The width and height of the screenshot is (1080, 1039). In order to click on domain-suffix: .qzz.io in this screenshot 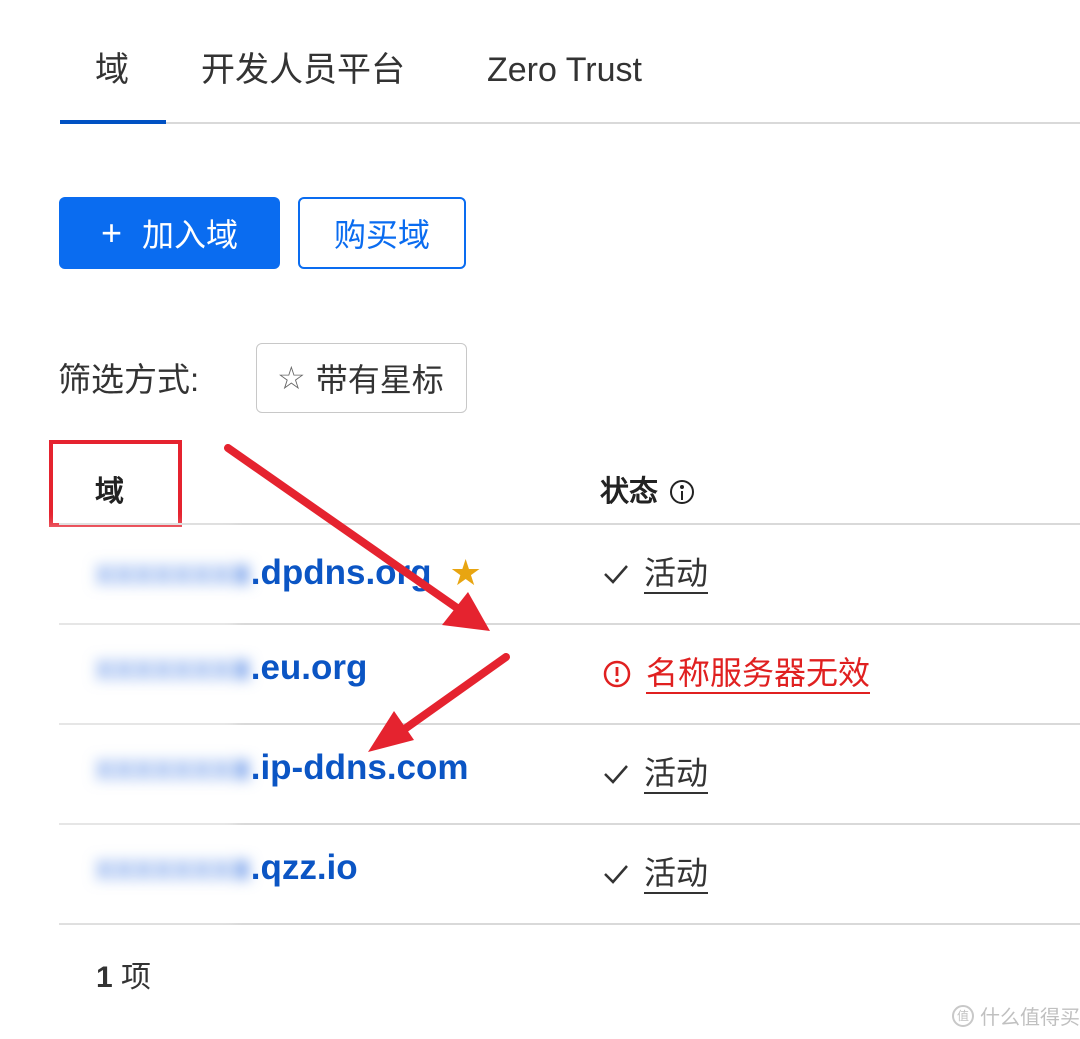, I will do `click(304, 867)`.